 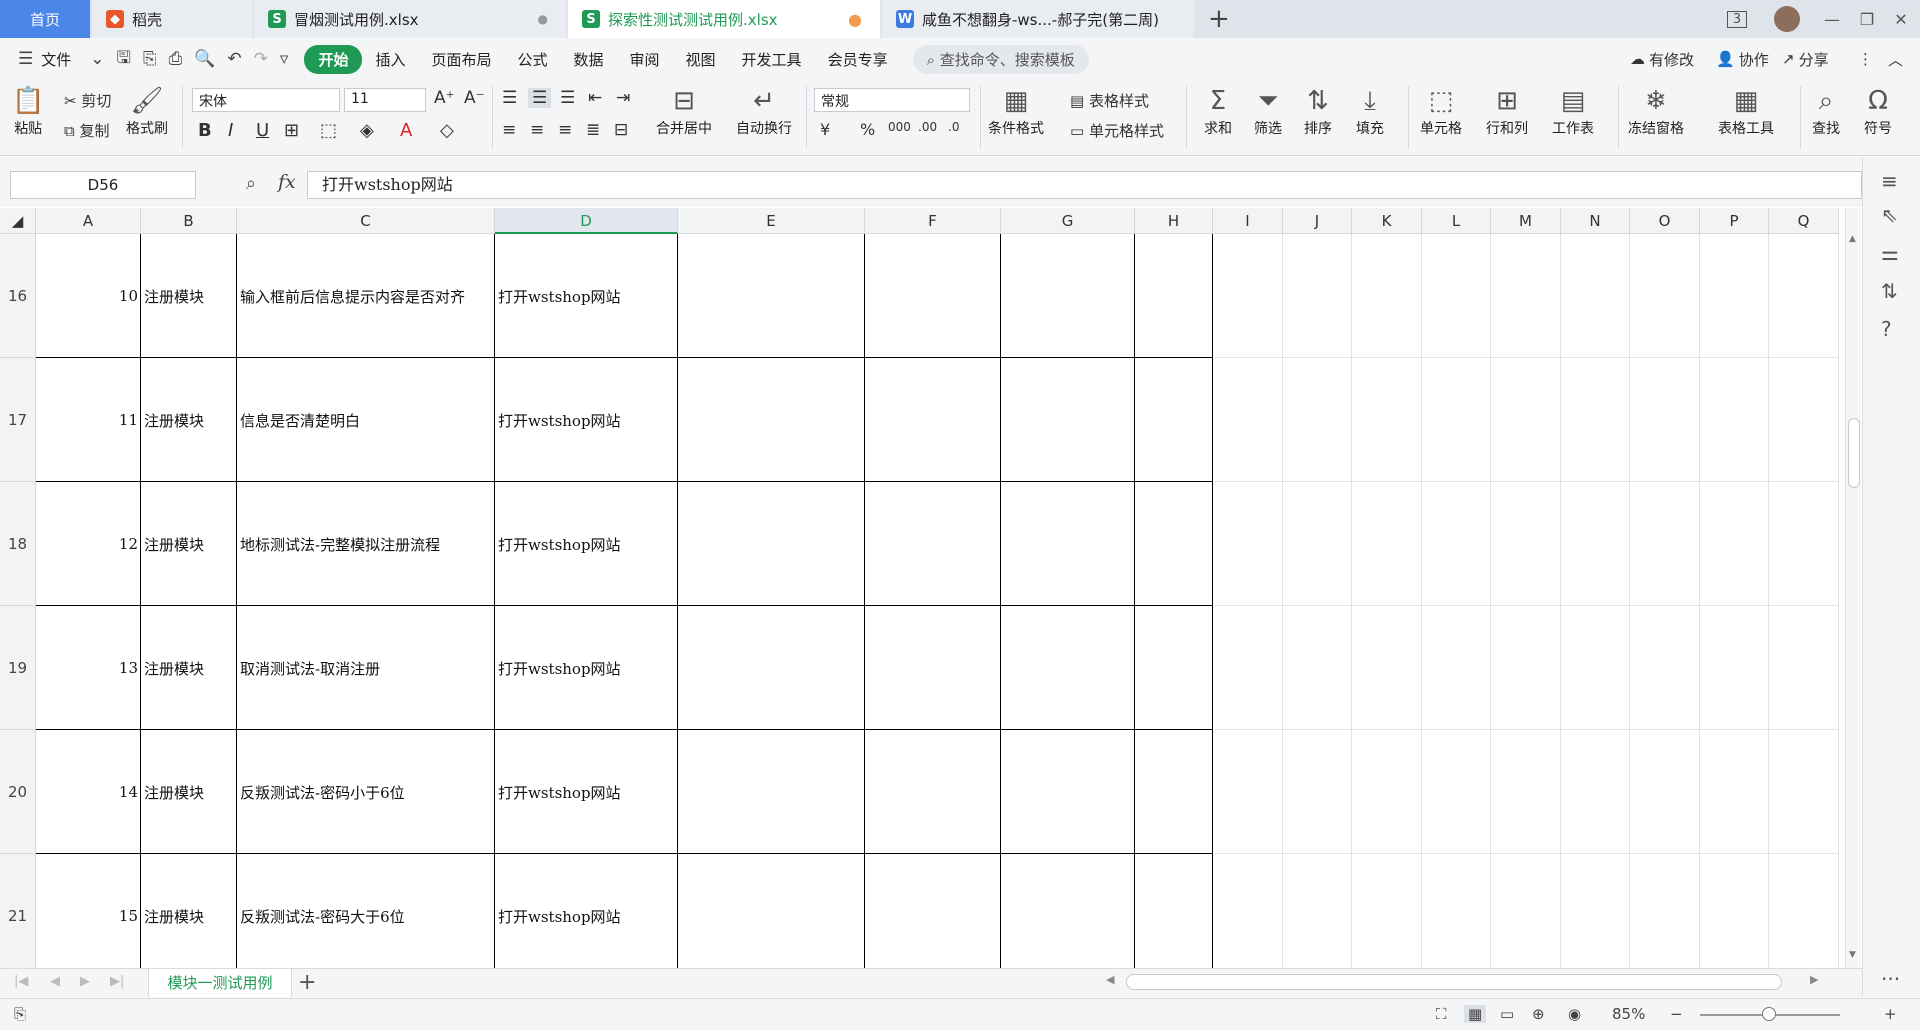 What do you see at coordinates (97, 59) in the screenshot?
I see `chevron-down-icon: ⌄` at bounding box center [97, 59].